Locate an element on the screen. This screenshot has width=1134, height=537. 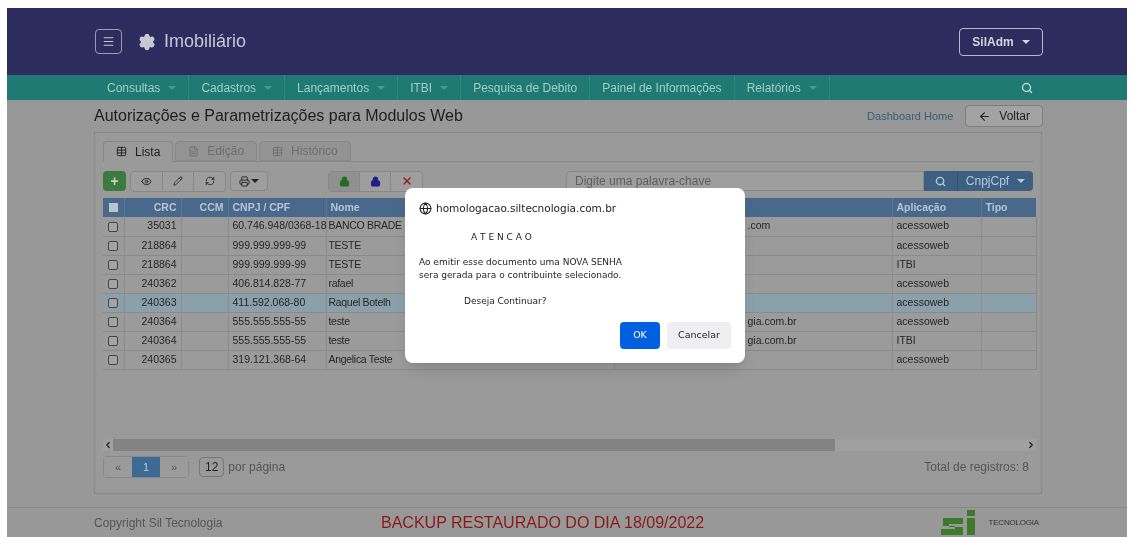
print-button is located at coordinates (249, 181).